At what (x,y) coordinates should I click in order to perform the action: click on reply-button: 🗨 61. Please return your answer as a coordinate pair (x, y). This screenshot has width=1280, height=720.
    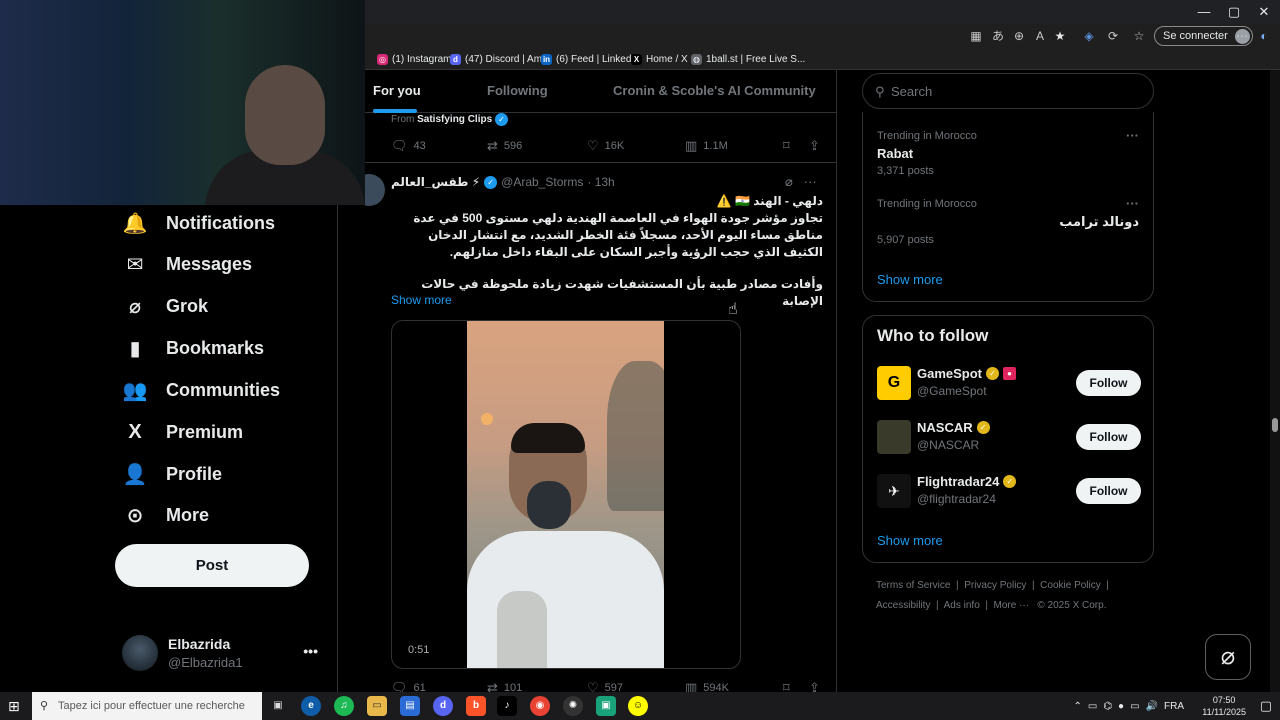
    Looking at the image, I should click on (408, 686).